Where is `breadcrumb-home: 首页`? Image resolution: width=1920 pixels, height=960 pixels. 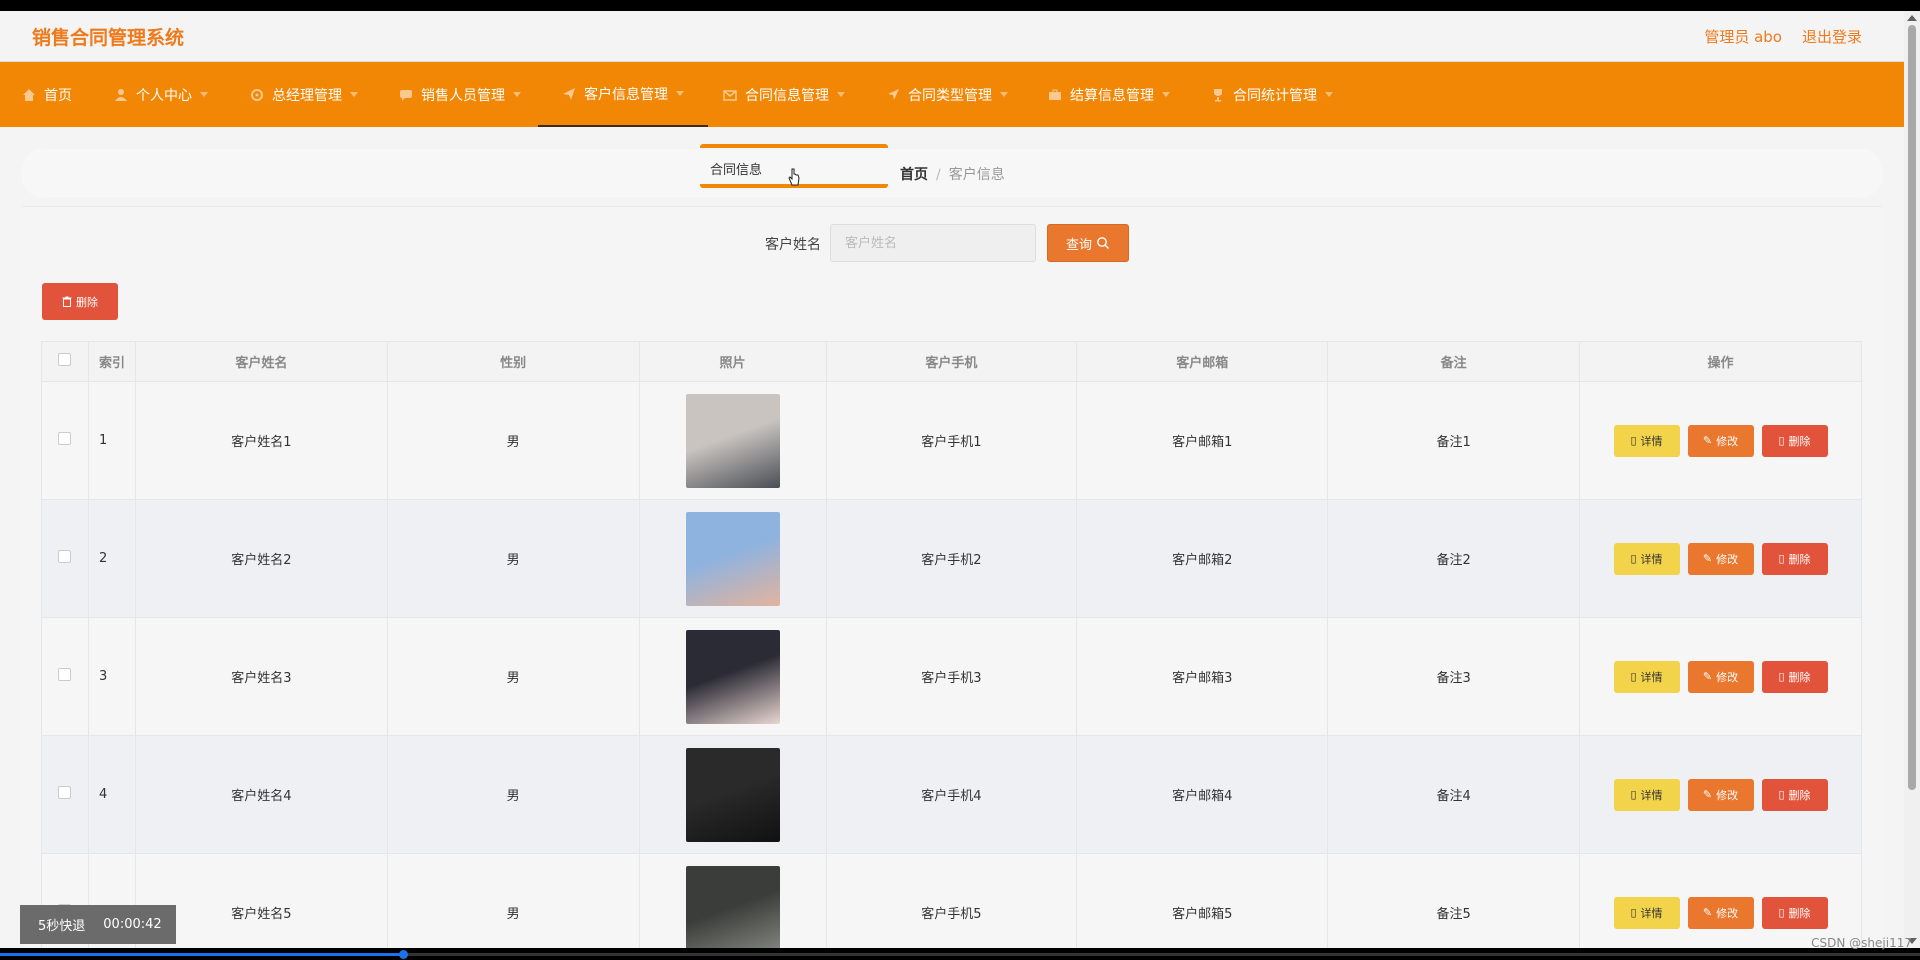 breadcrumb-home: 首页 is located at coordinates (914, 175).